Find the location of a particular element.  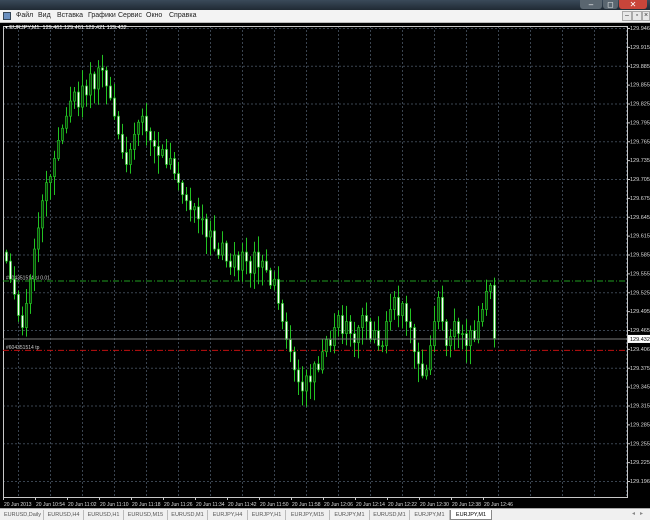

order-line-label: #604351514 tp is located at coordinates (23, 348).